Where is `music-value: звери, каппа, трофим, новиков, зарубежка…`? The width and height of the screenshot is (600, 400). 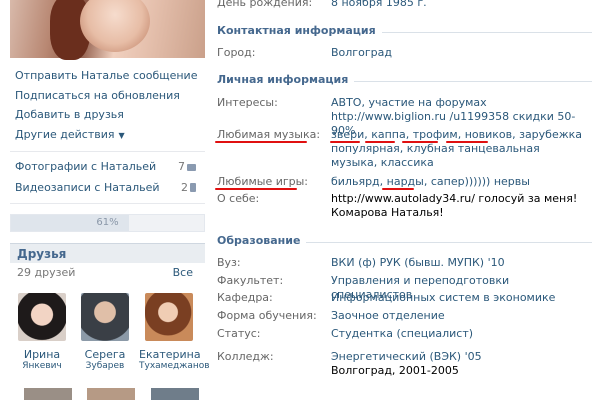 music-value: звери, каппа, трофим, новиков, зарубежка… is located at coordinates (458, 149).